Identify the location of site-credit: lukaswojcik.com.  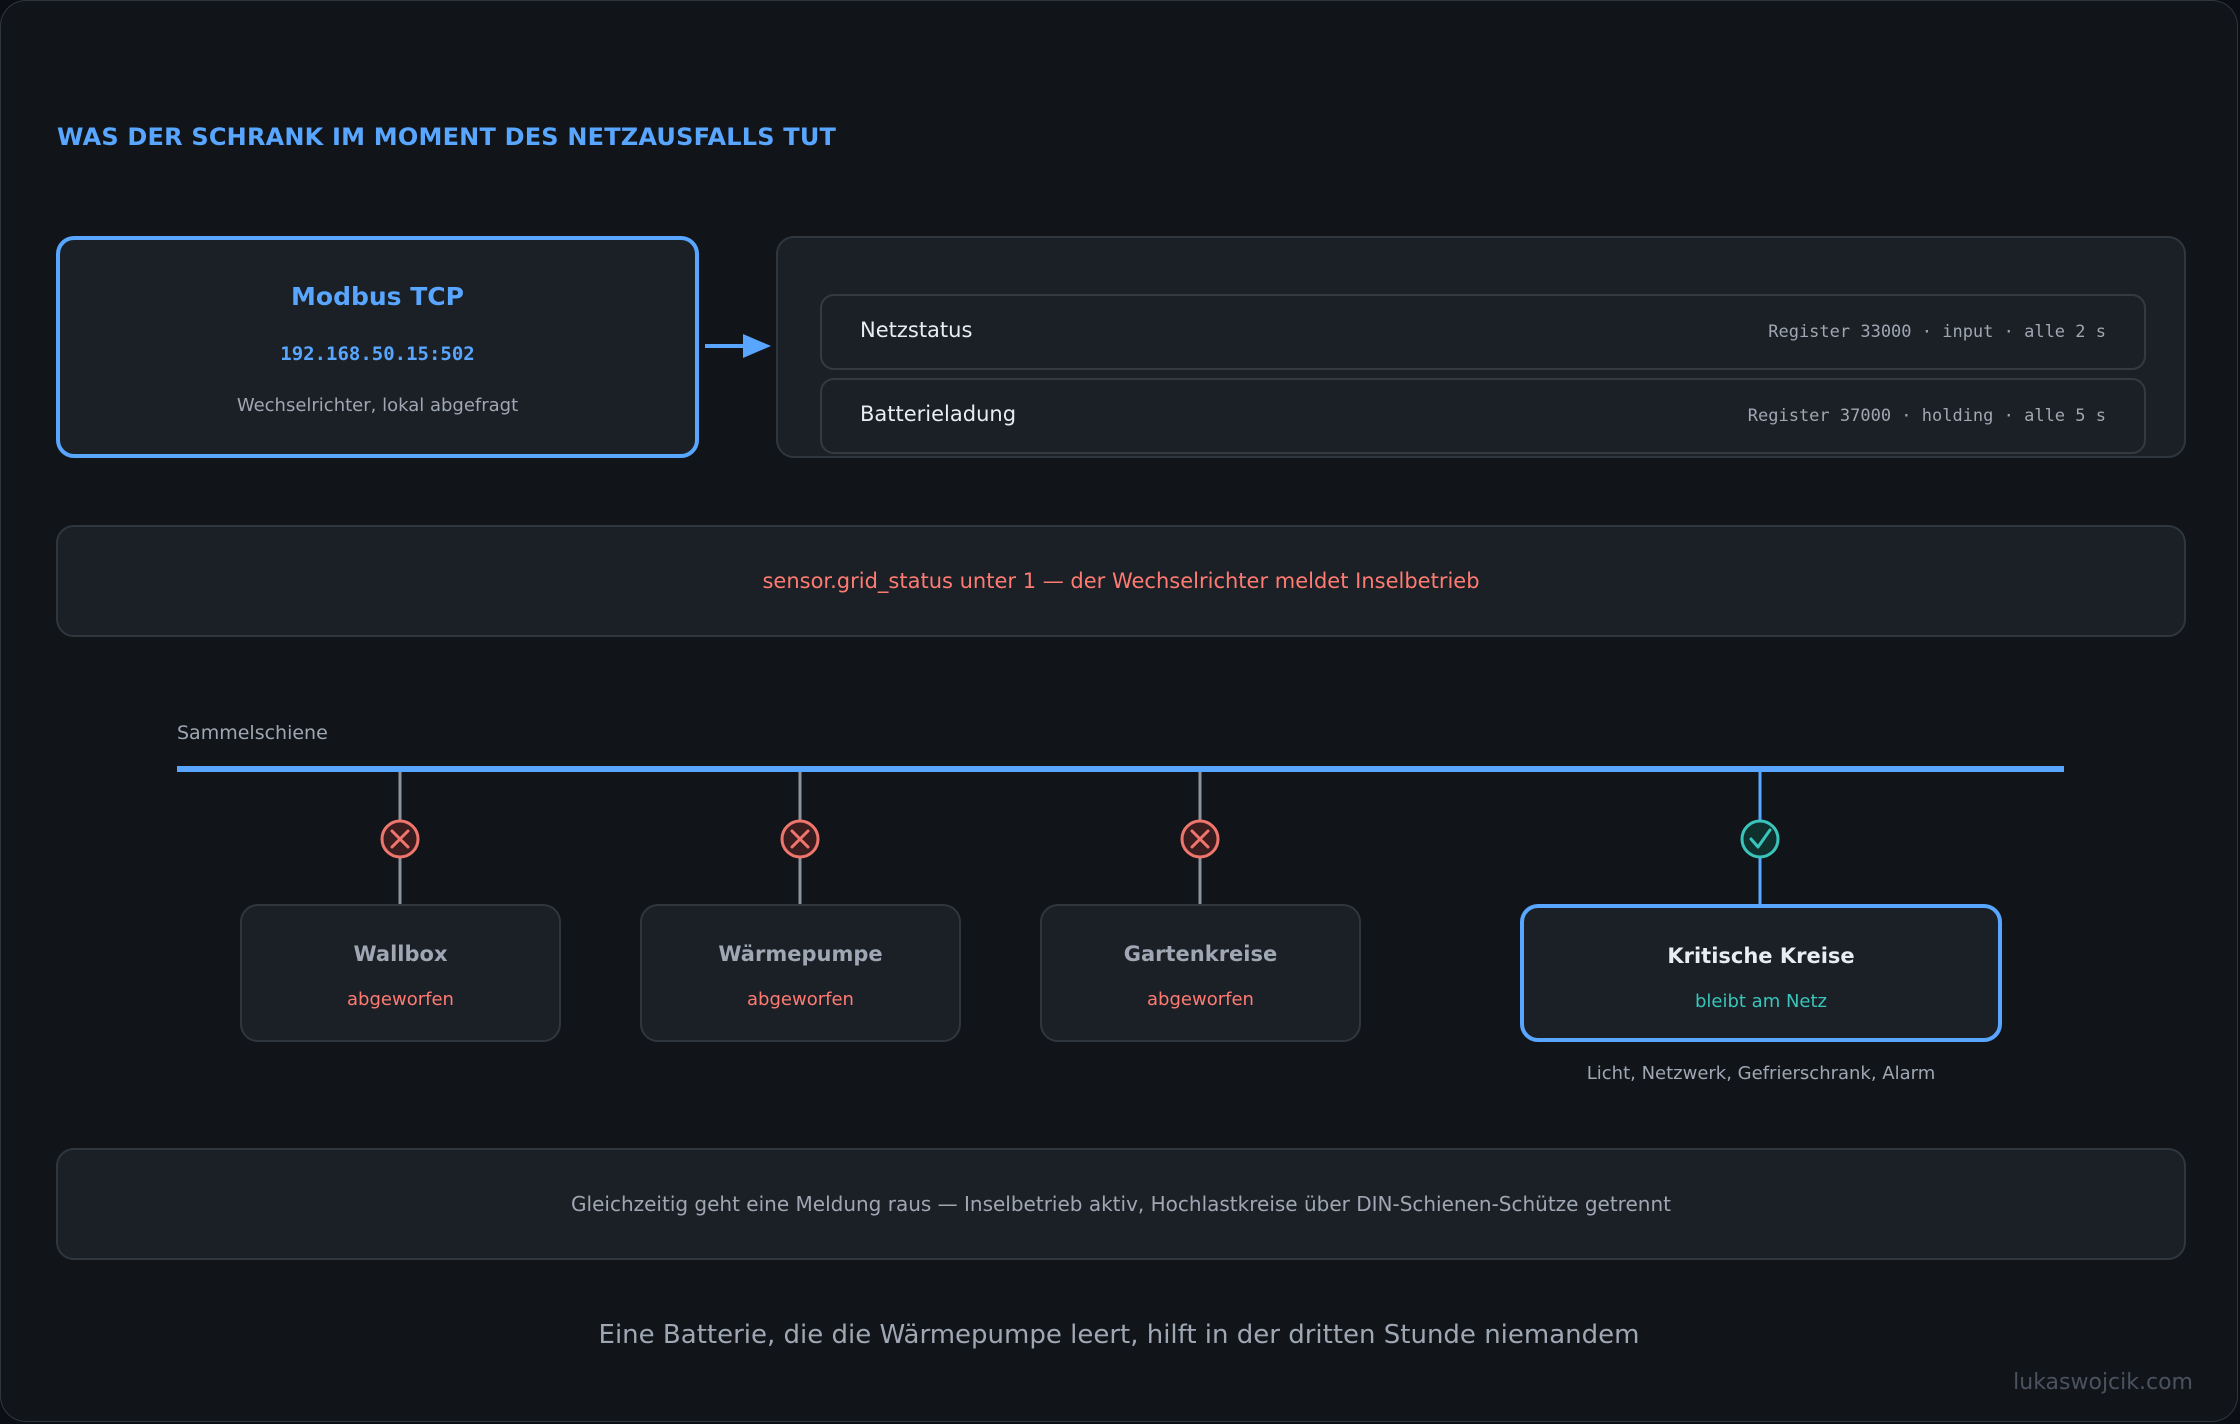
(2103, 1382).